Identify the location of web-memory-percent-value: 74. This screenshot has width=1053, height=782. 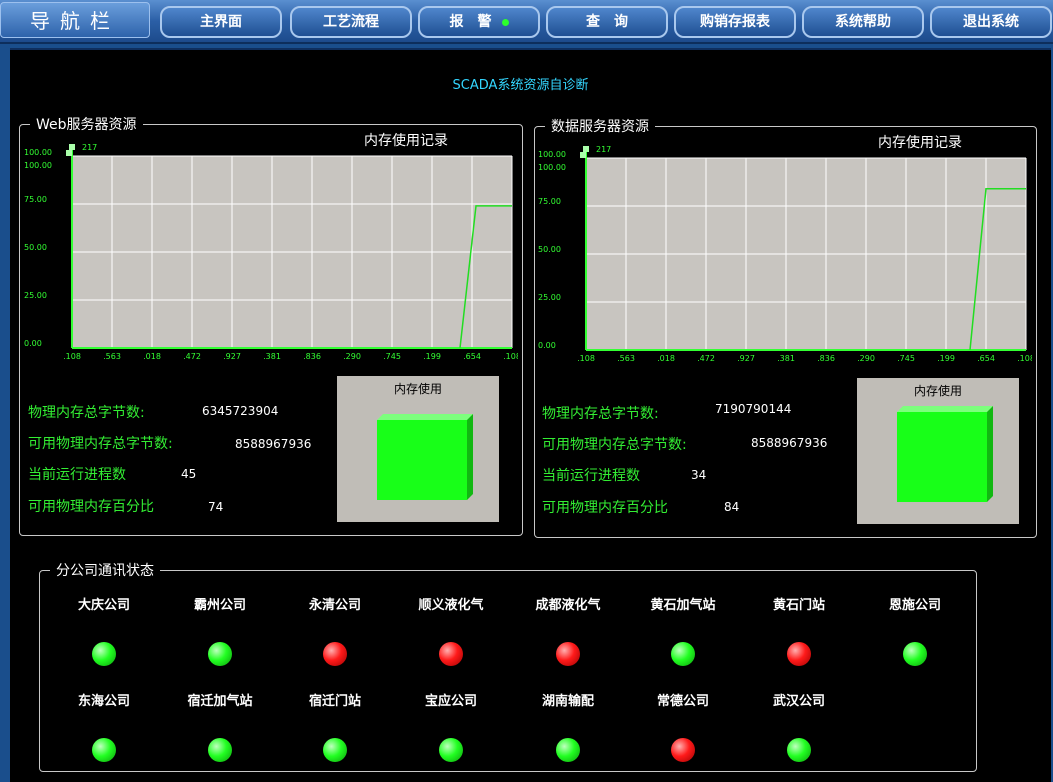
(216, 507).